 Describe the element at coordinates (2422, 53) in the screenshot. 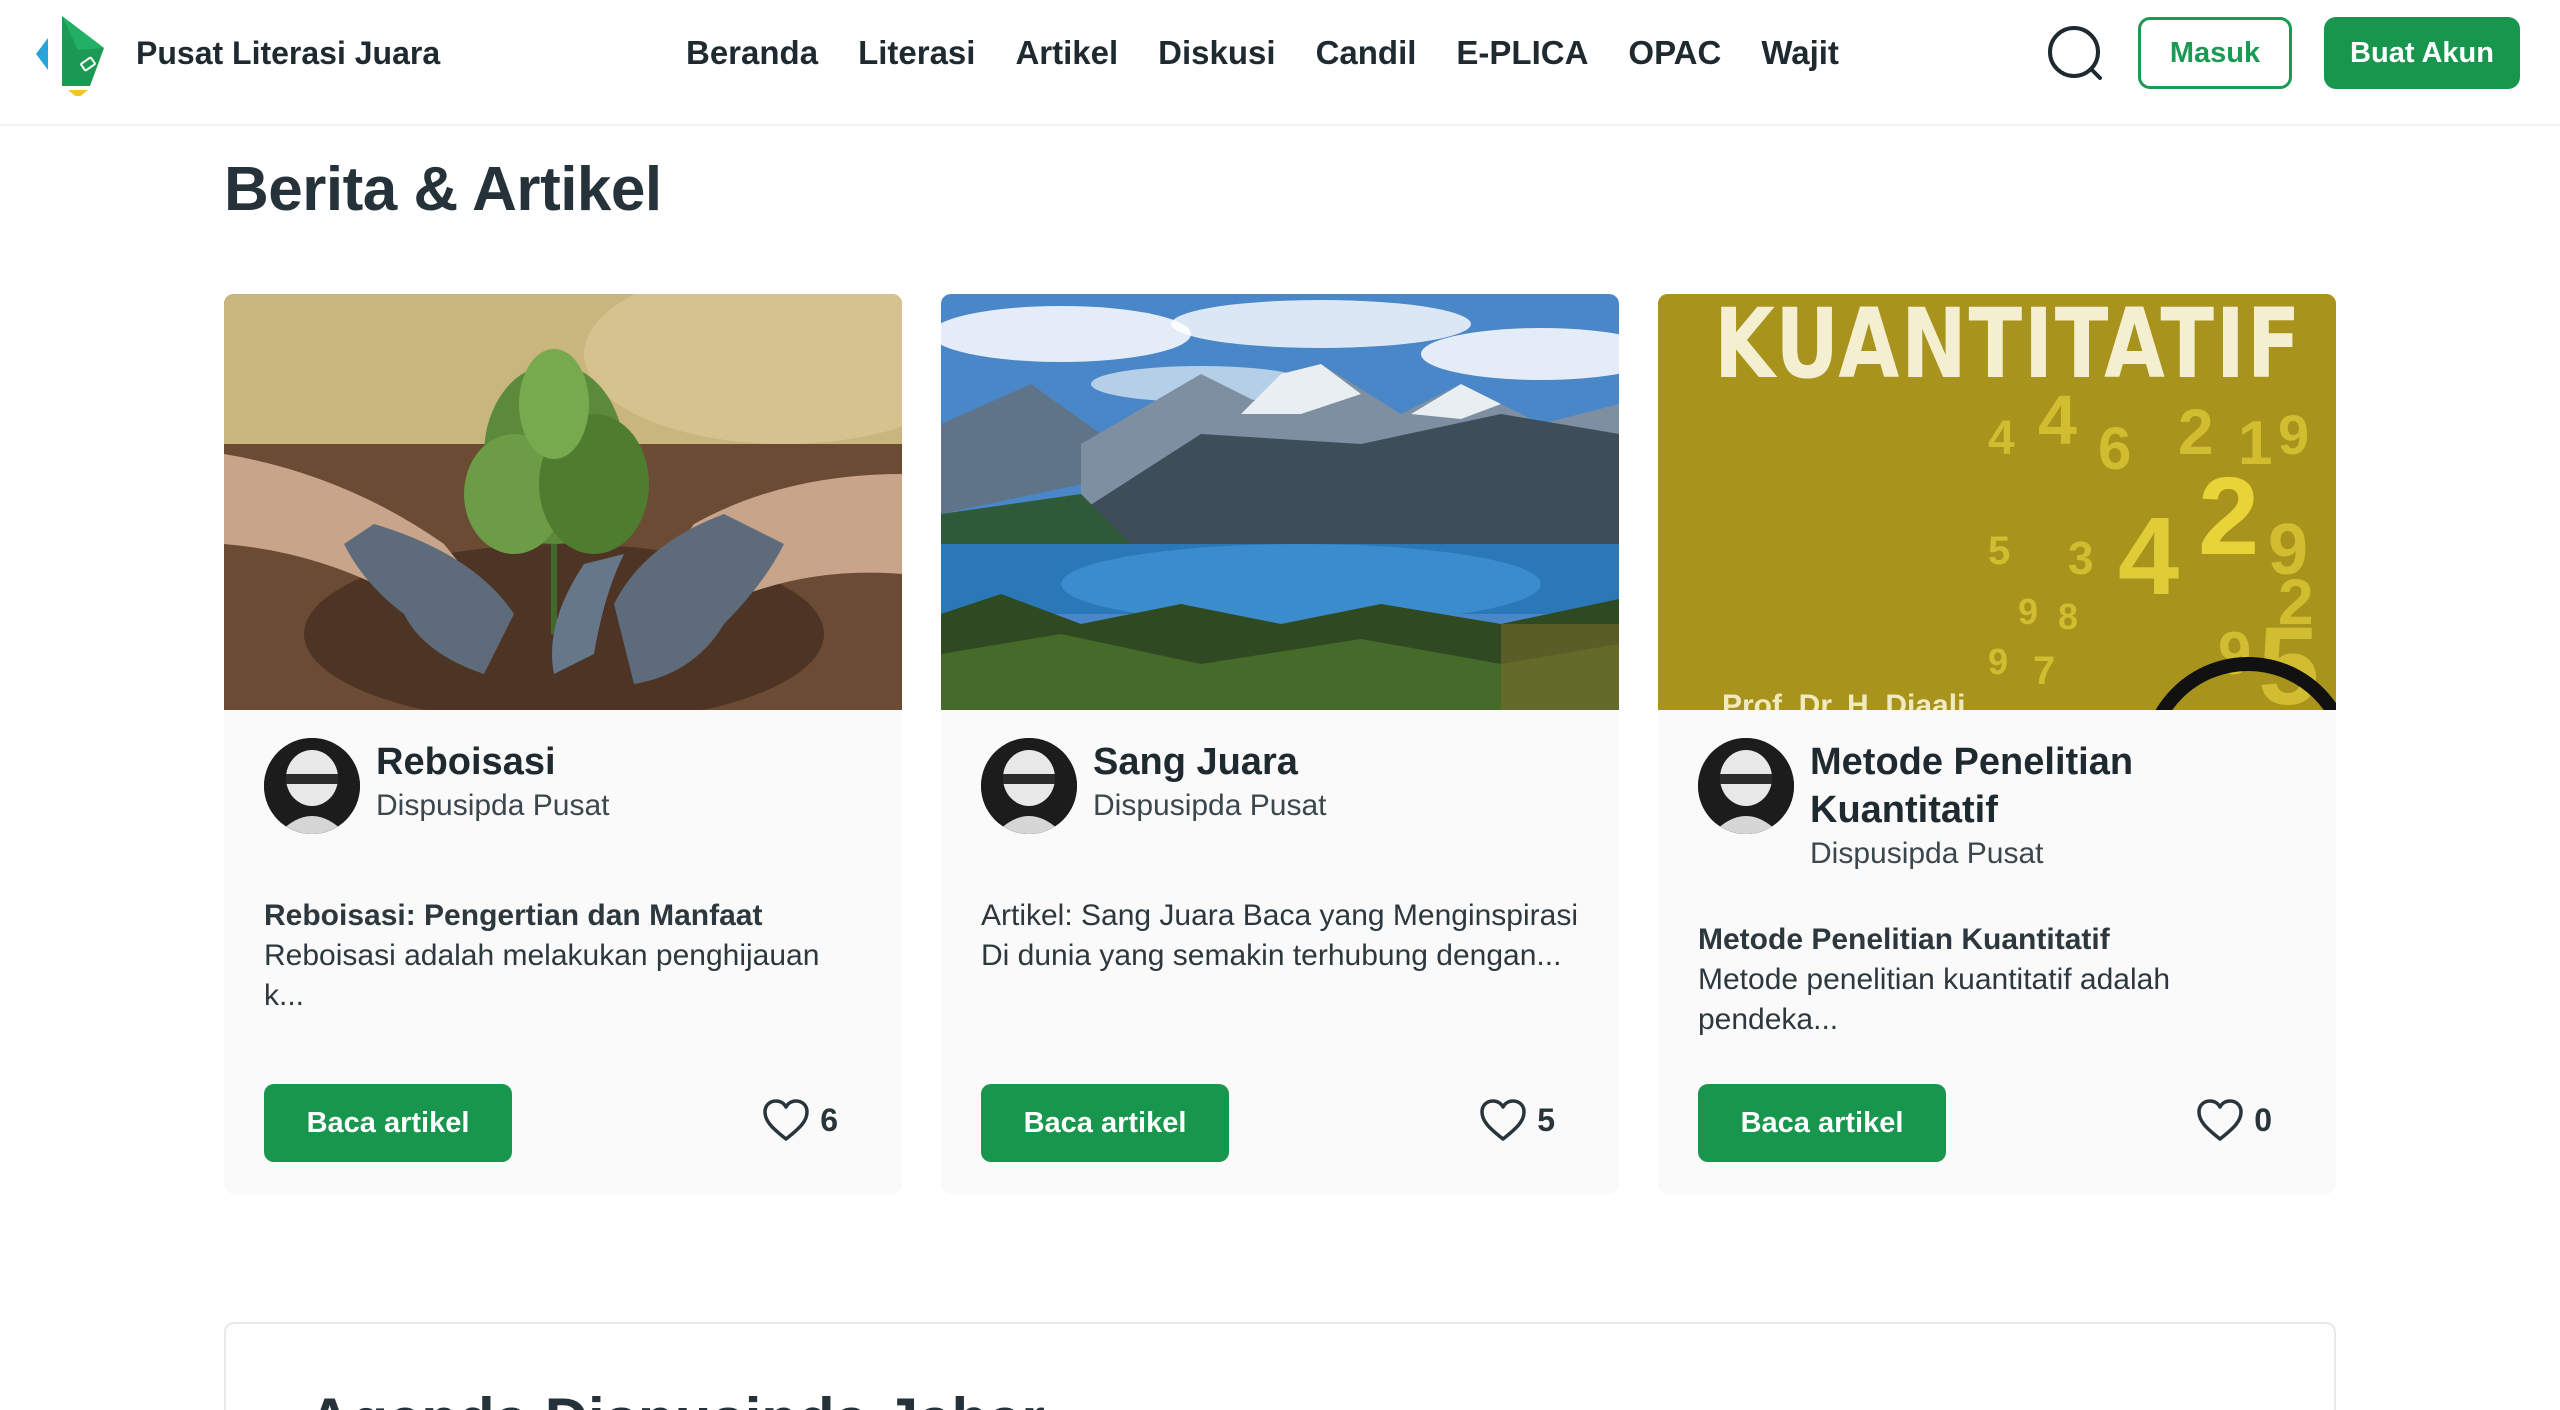

I see `register-button: Buat Akun` at that location.